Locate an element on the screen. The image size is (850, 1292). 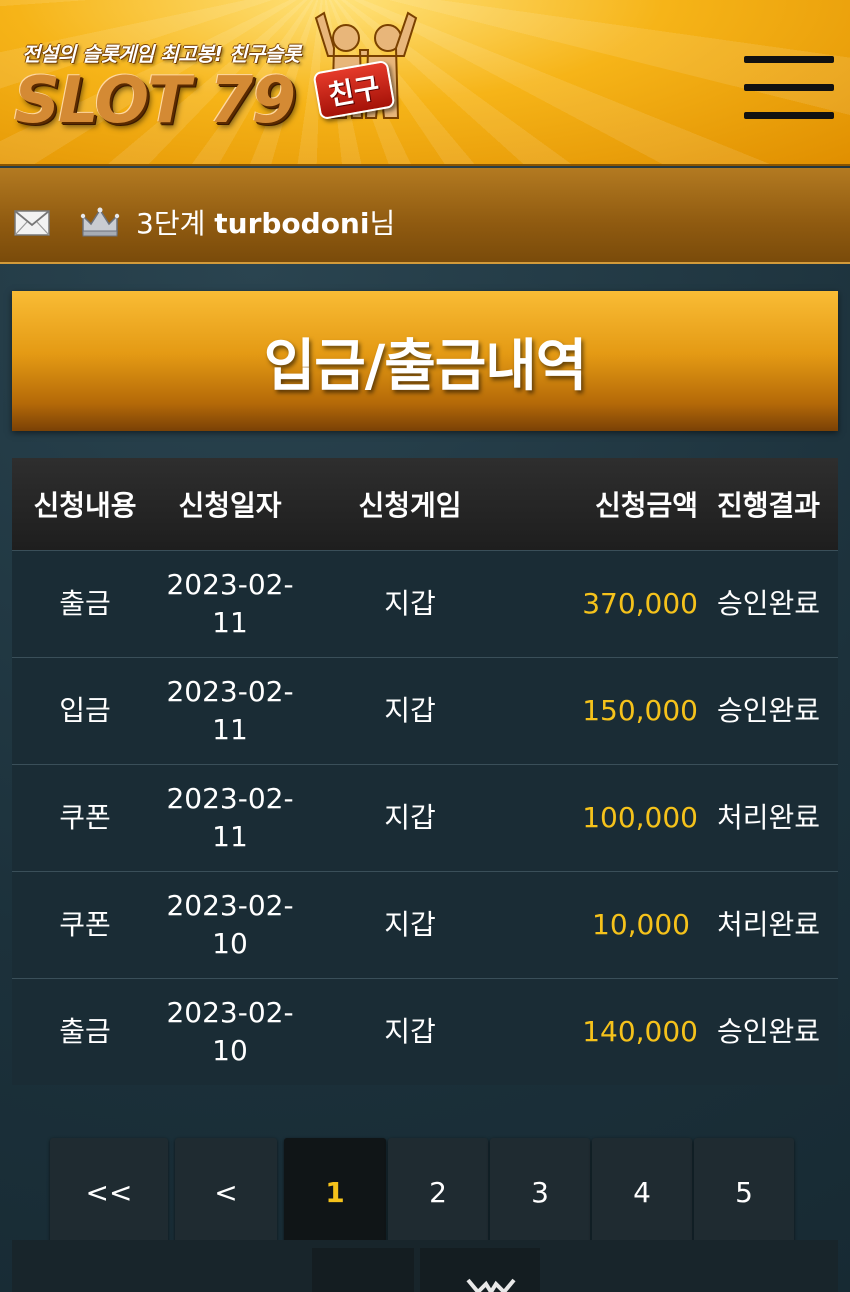
prev-page-button: < is located at coordinates (226, 1192).